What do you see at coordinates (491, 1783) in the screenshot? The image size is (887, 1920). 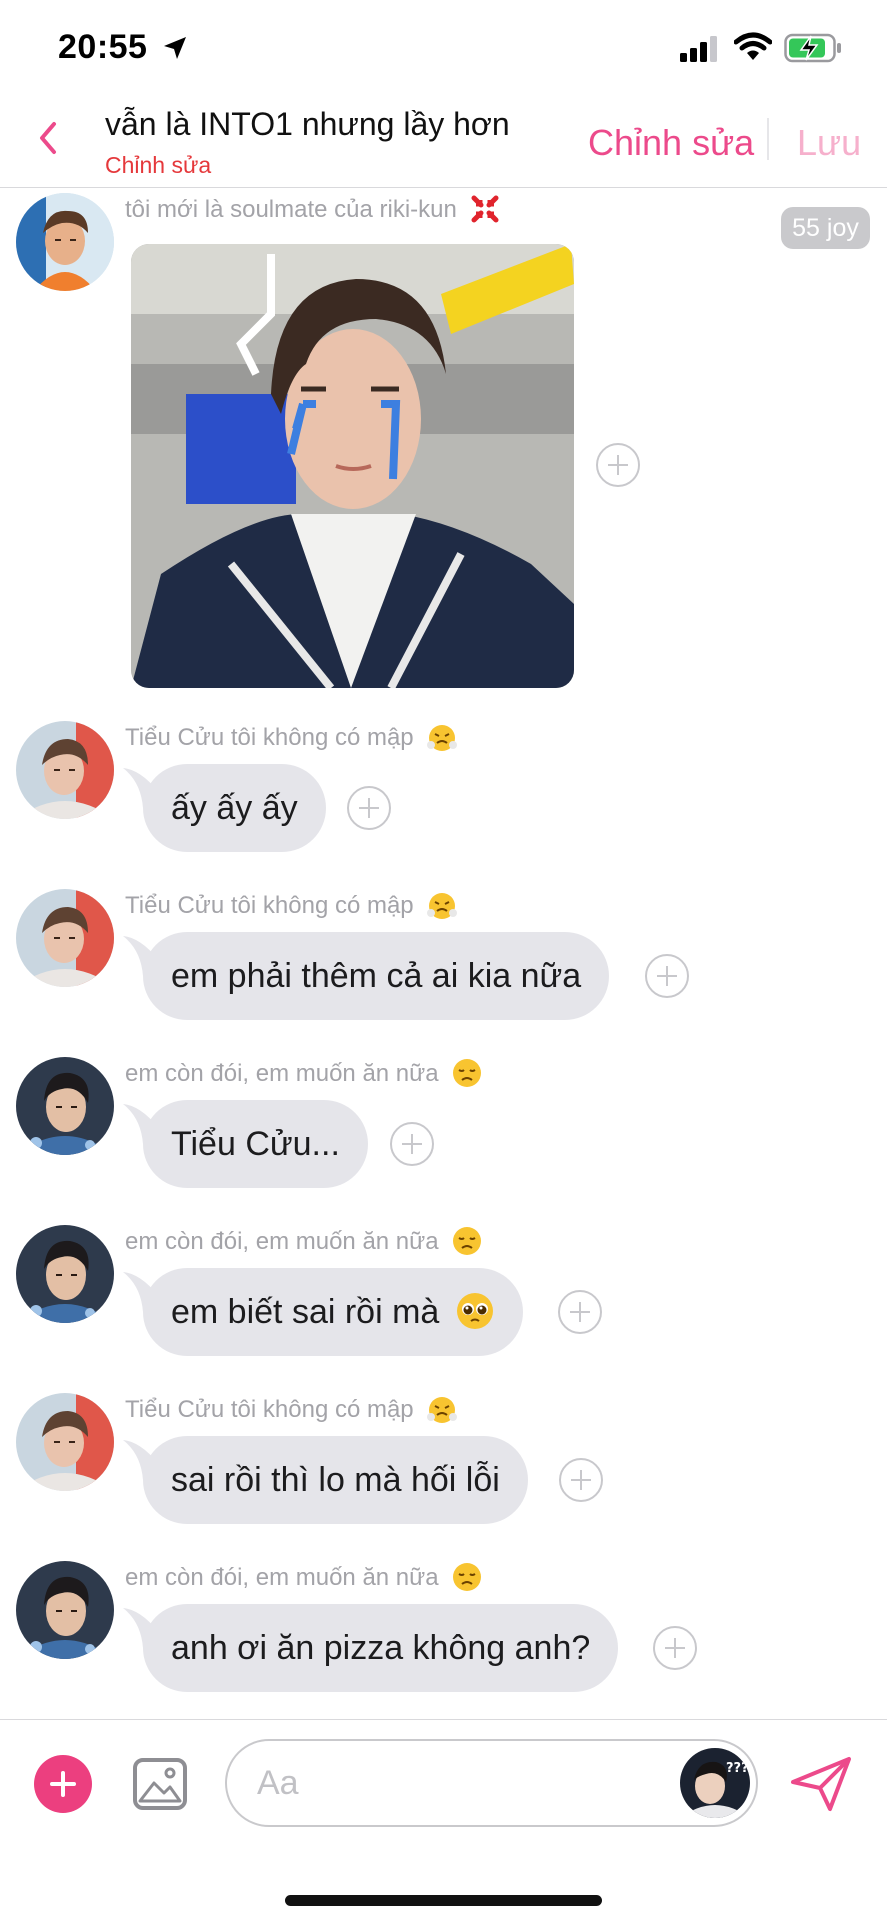 I see `message-input` at bounding box center [491, 1783].